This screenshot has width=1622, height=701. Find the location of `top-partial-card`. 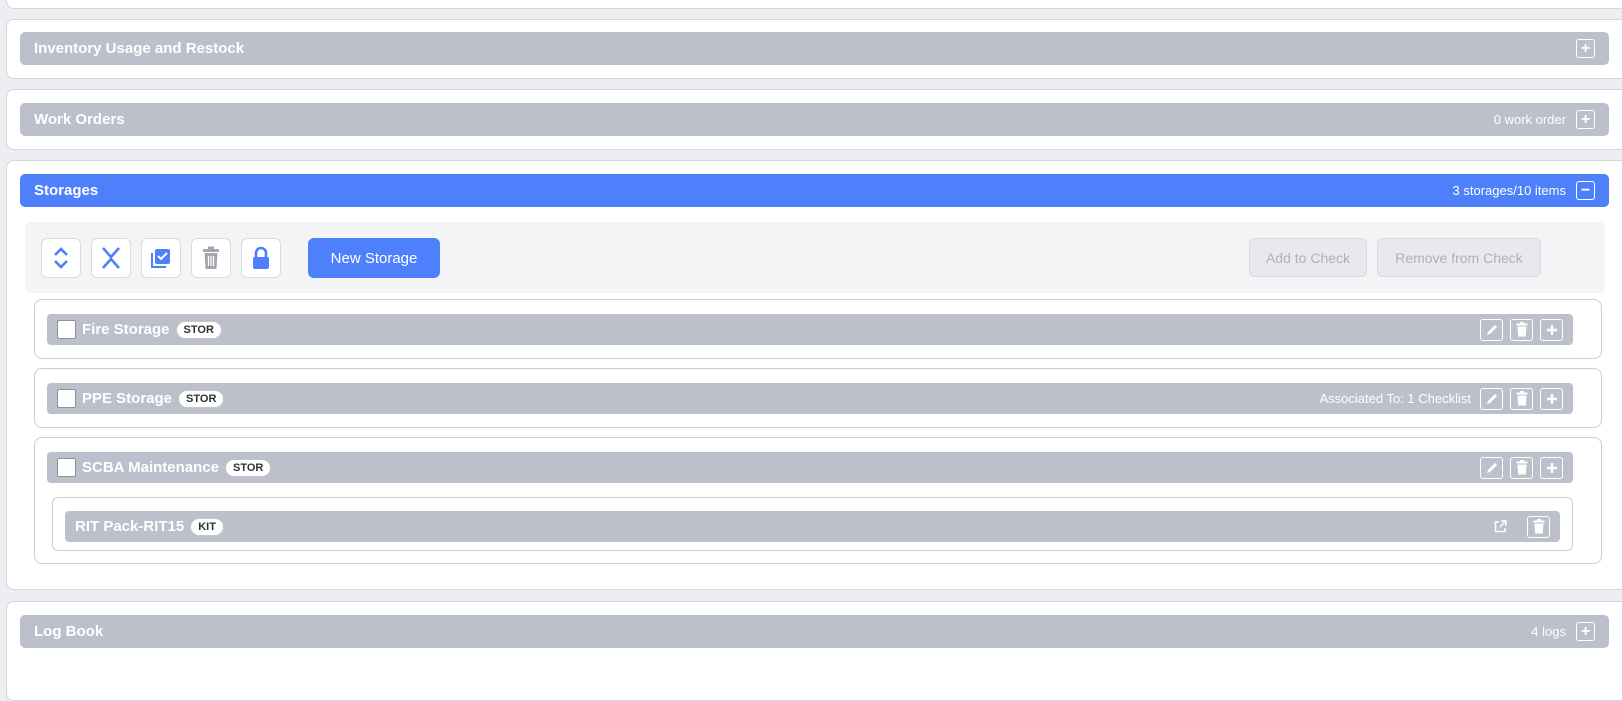

top-partial-card is located at coordinates (814, 4).